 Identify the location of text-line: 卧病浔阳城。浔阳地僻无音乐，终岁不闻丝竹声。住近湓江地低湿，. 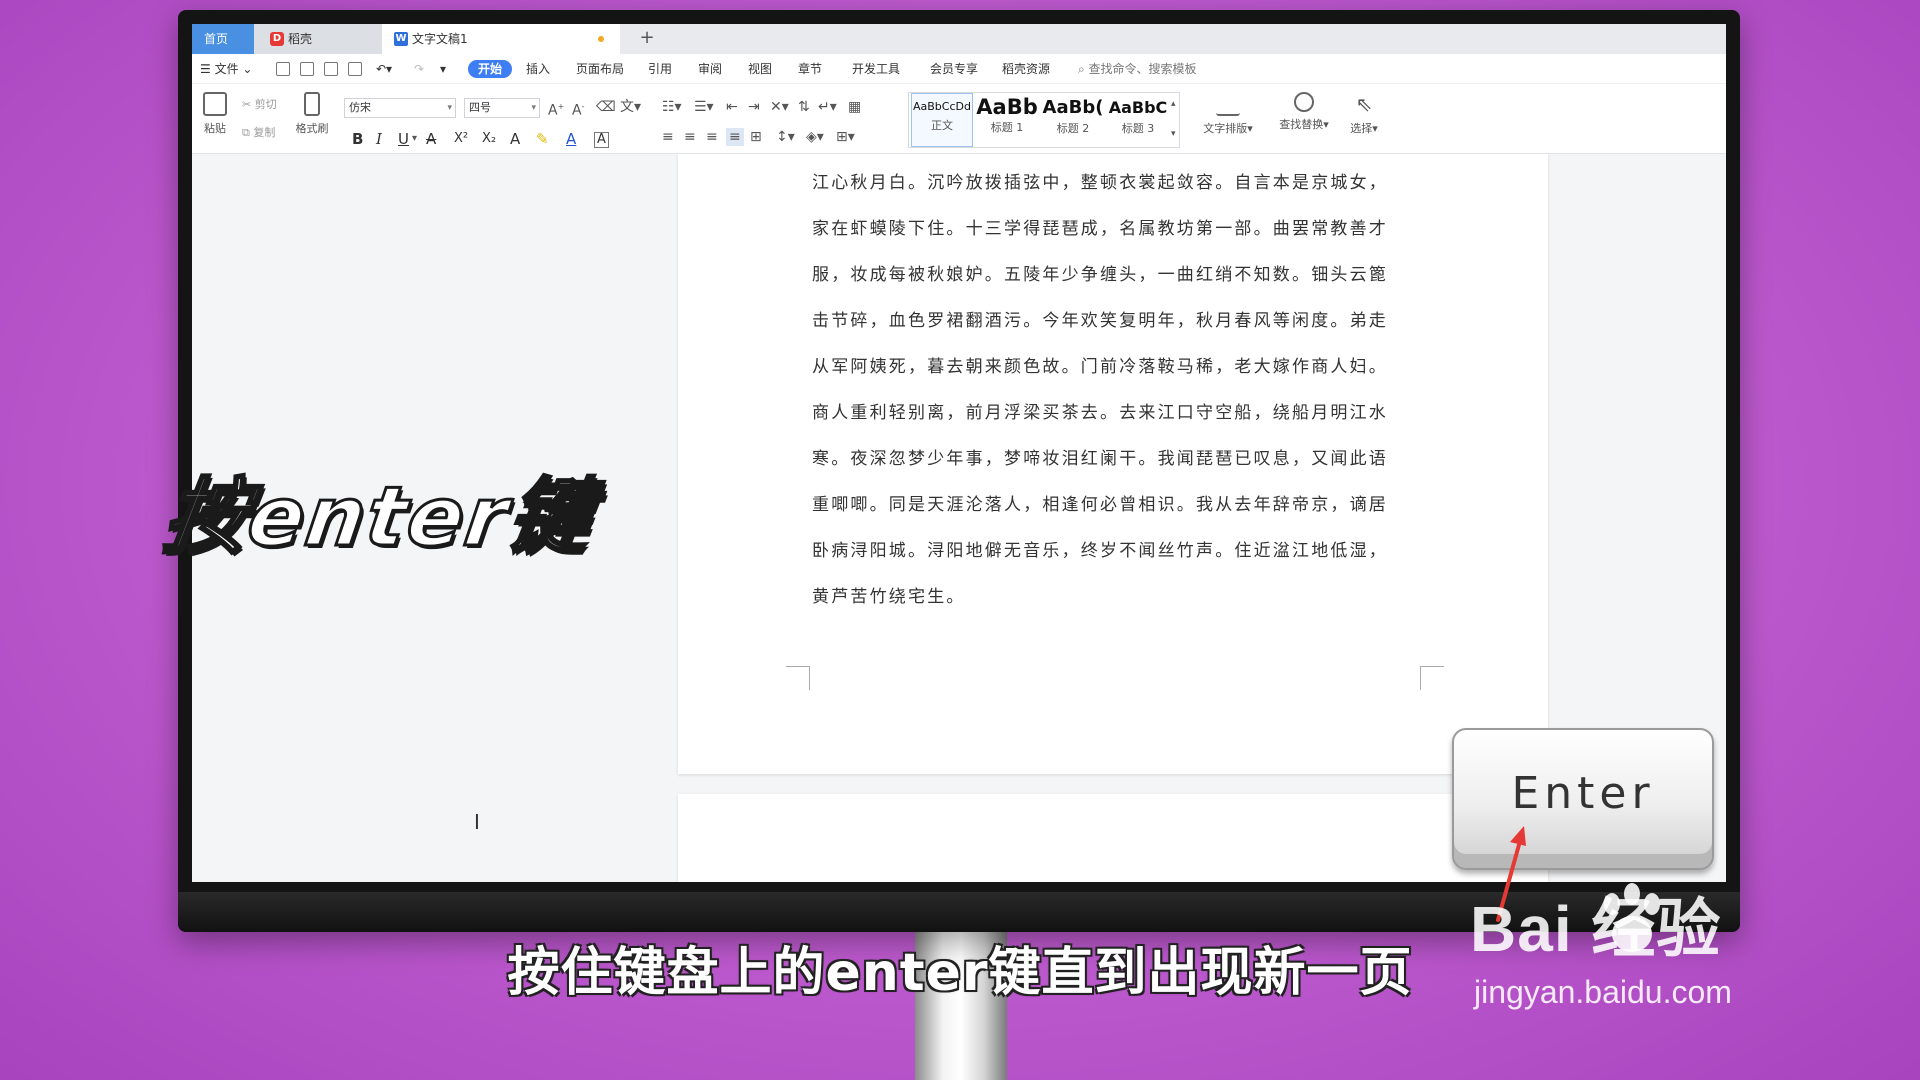
(1100, 551).